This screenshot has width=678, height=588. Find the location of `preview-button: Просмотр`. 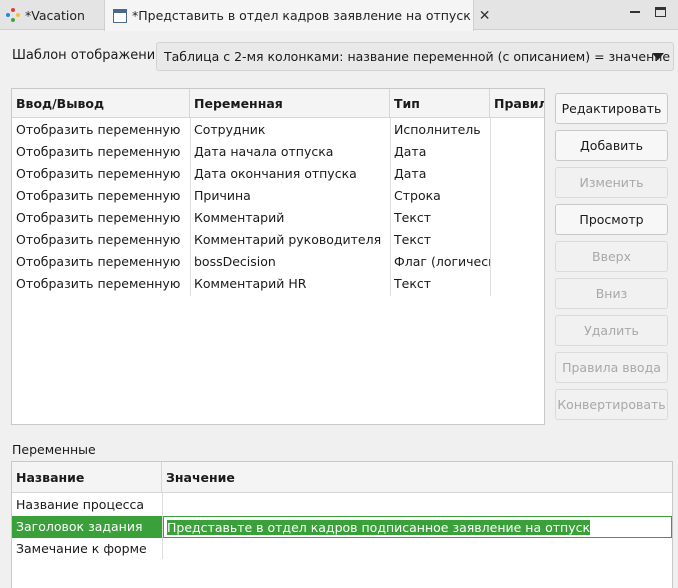

preview-button: Просмотр is located at coordinates (611, 219).